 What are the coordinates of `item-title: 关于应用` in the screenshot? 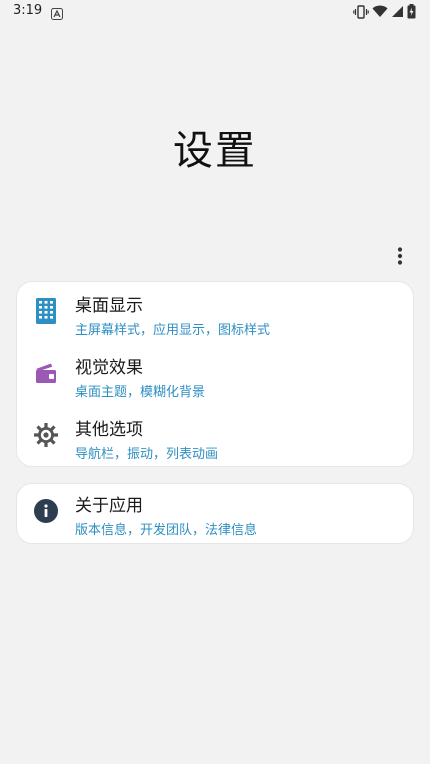 It's located at (109, 506).